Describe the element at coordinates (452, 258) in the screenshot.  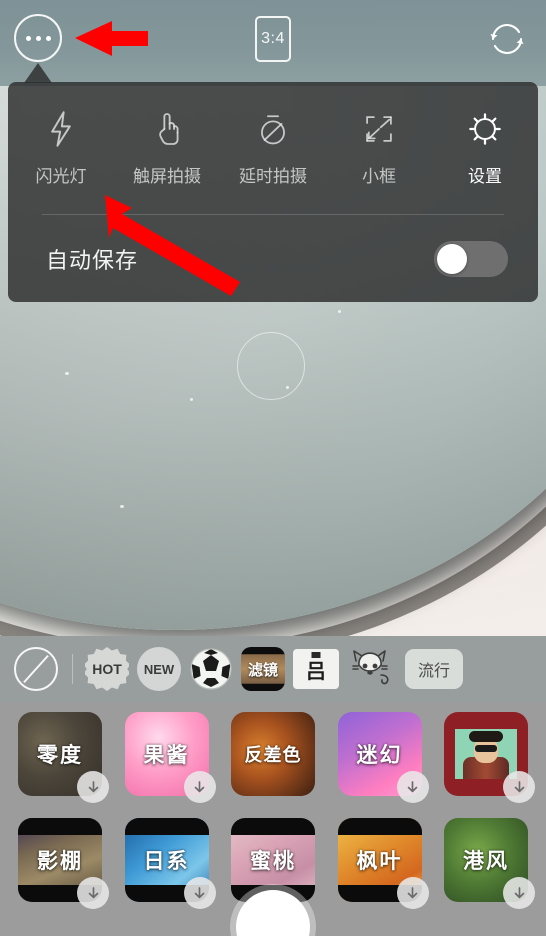
I see `autosave-toggle-knob` at that location.